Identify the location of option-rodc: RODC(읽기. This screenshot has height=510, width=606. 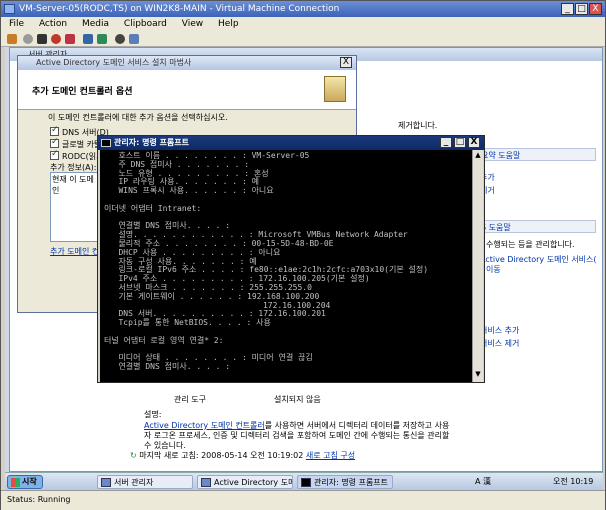
(76, 155).